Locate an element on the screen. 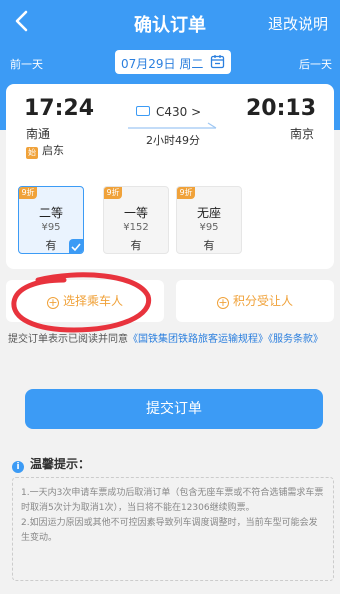 The image size is (340, 594). tips-title: i 温馨提示： is located at coordinates (51, 464).